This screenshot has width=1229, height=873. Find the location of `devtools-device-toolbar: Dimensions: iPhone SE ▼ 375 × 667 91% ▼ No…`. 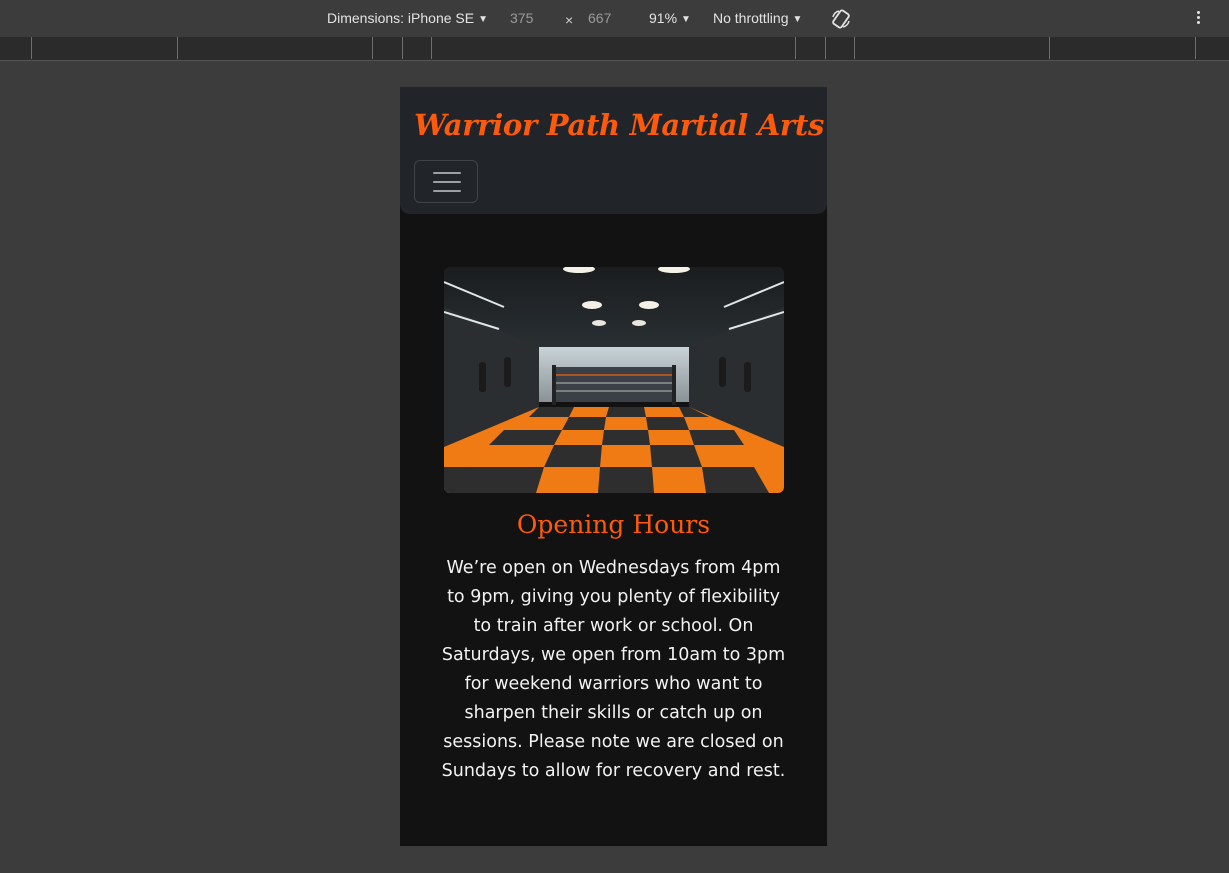

devtools-device-toolbar: Dimensions: iPhone SE ▼ 375 × 667 91% ▼ No… is located at coordinates (614, 19).